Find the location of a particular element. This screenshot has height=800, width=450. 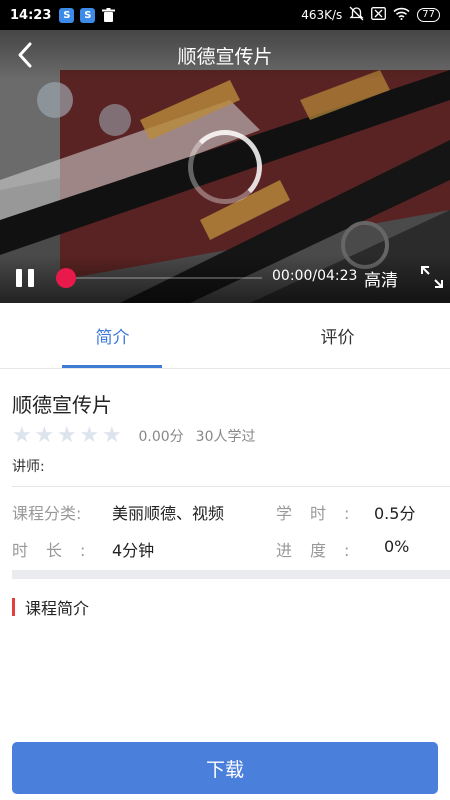

video-title: 顺德宣传片 is located at coordinates (225, 56).